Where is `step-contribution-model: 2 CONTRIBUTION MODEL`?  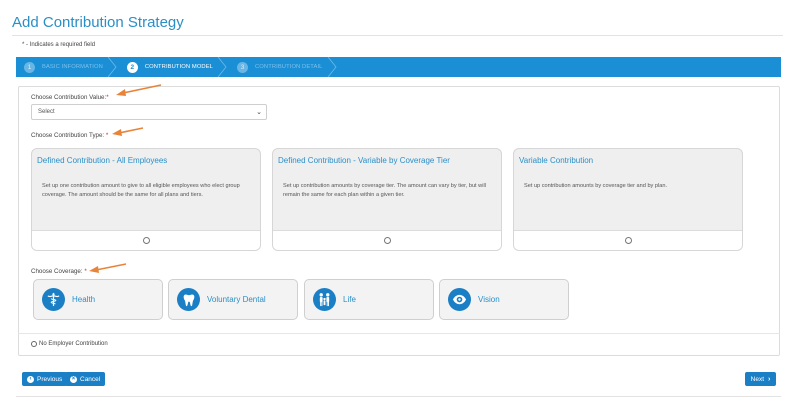
step-contribution-model: 2 CONTRIBUTION MODEL is located at coordinates (174, 67).